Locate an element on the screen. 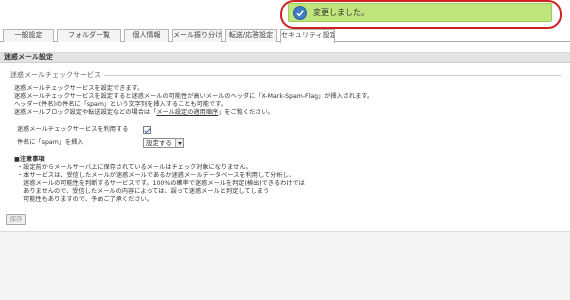  notes-line: ありませんので、受信したメールの内容によっては、誤って迷惑メールと判定してしまう is located at coordinates (143, 191).